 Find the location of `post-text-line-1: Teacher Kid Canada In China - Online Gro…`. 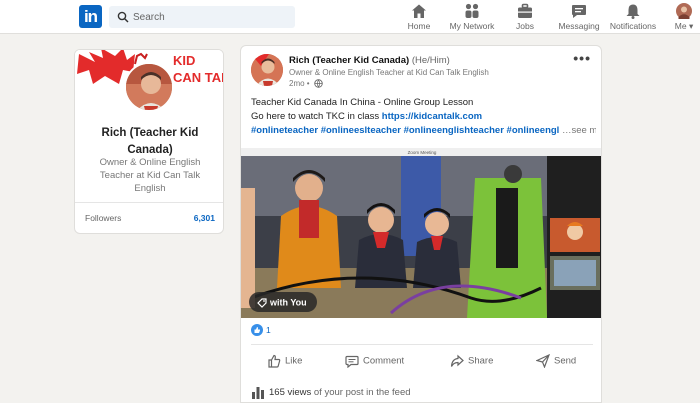

post-text-line-1: Teacher Kid Canada In China - Online Gro… is located at coordinates (362, 102).